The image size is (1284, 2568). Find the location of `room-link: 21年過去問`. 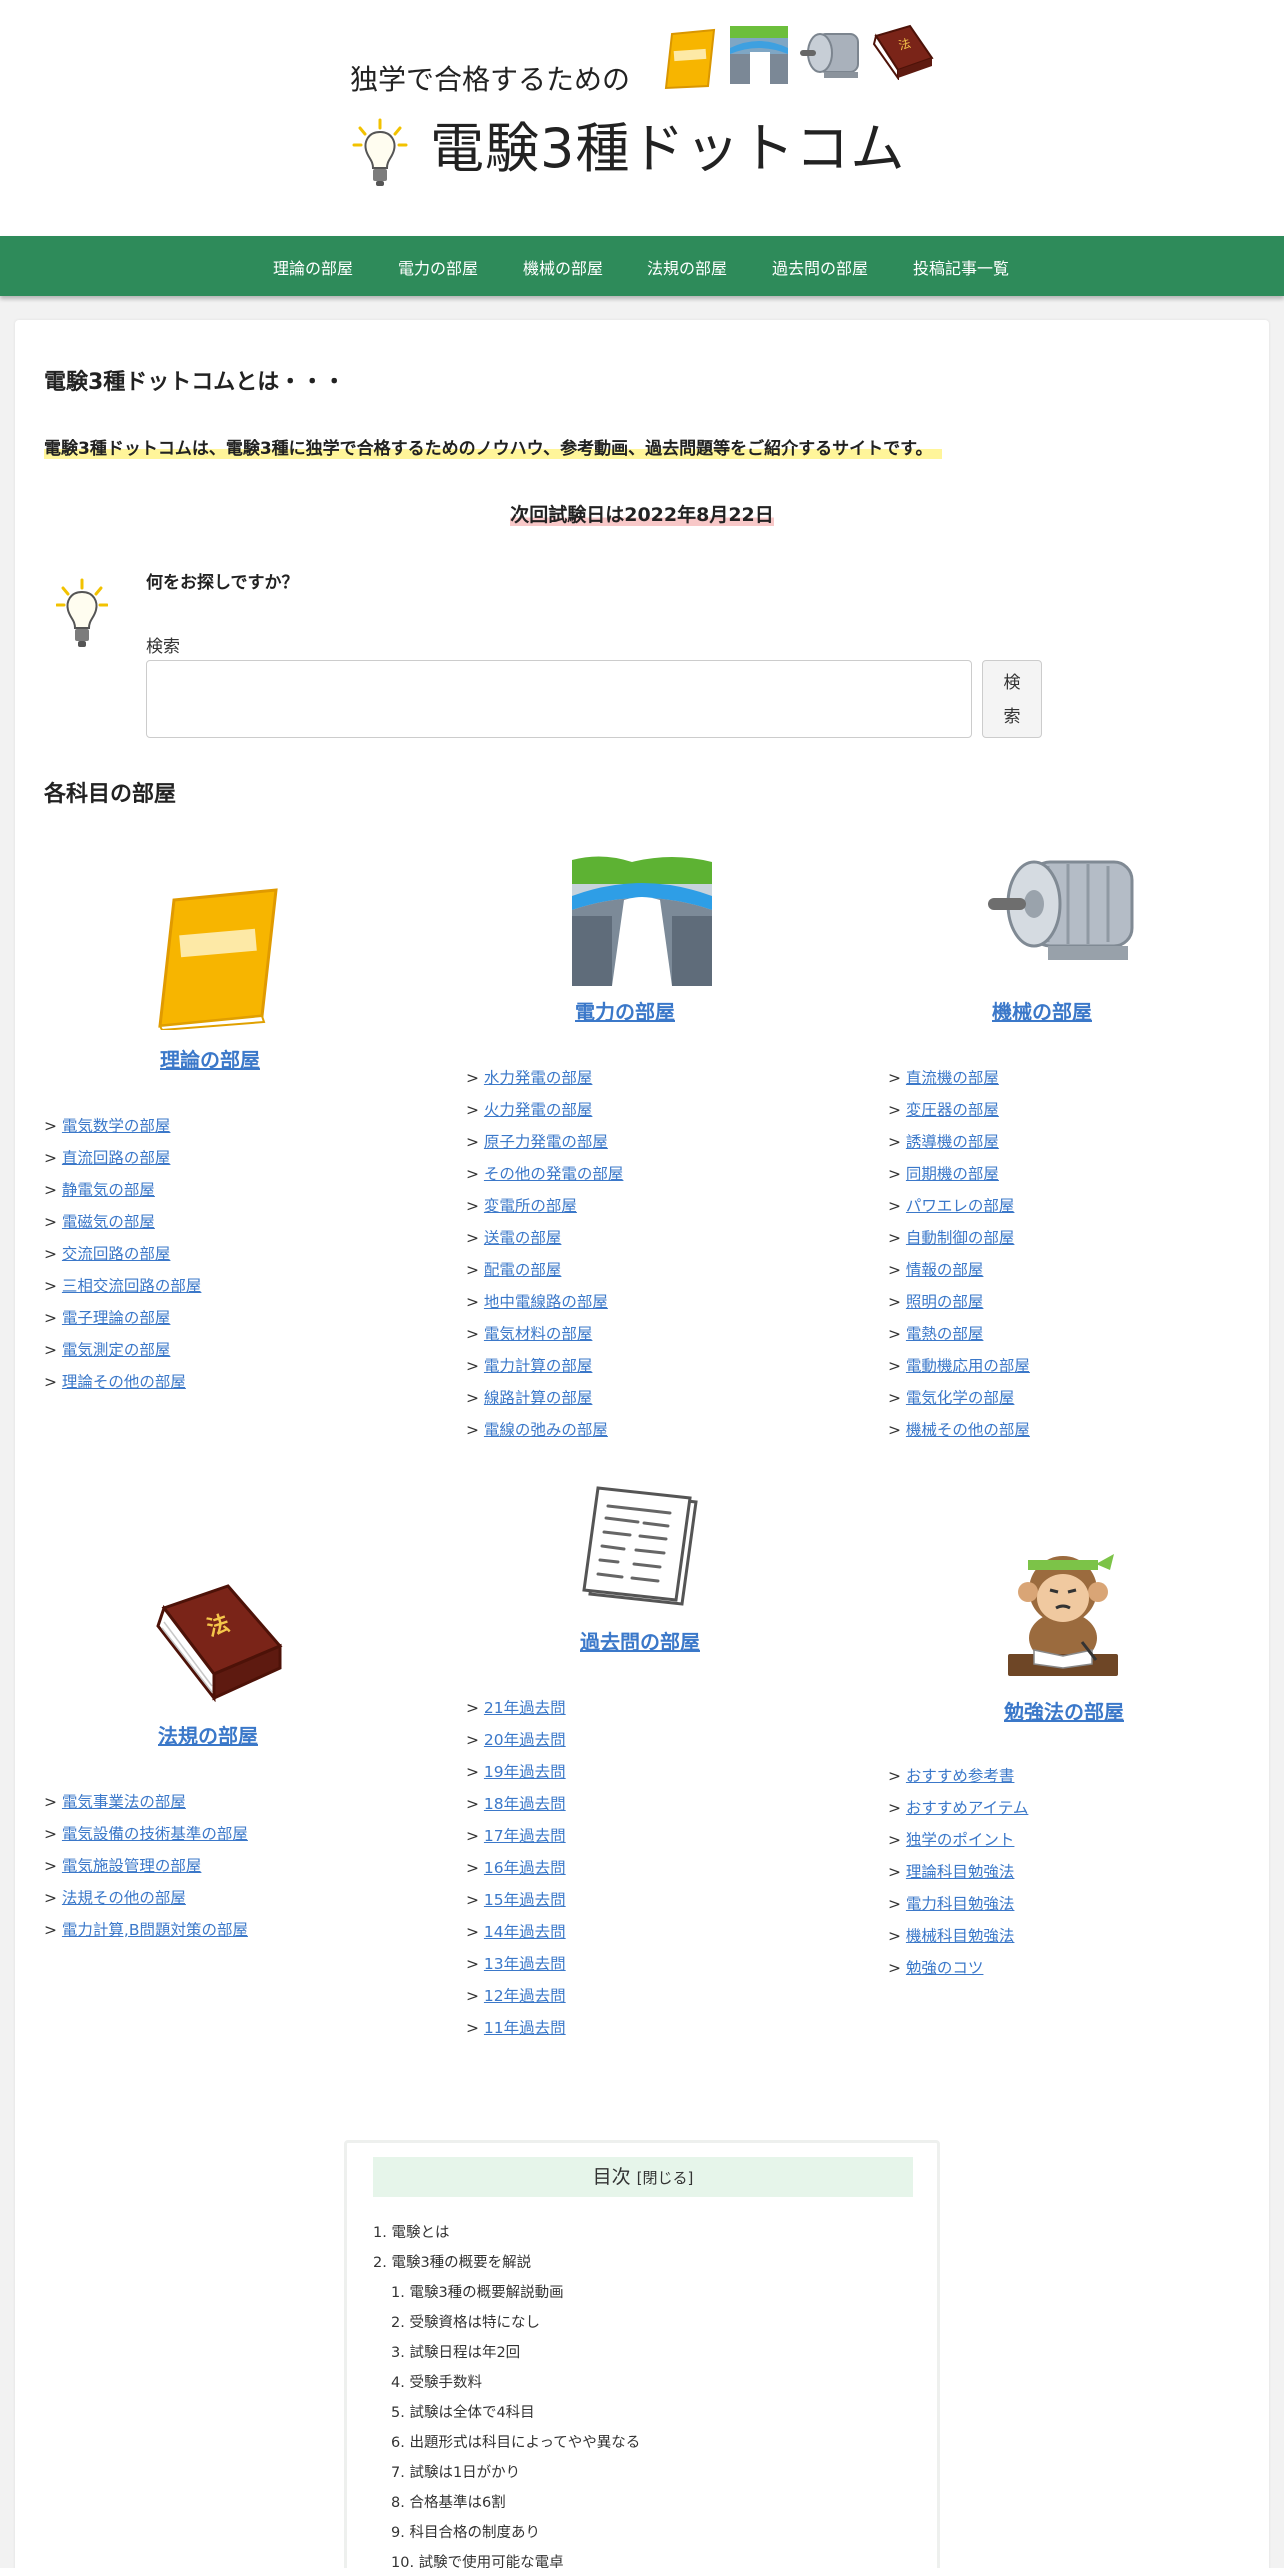

room-link: 21年過去問 is located at coordinates (525, 1708).